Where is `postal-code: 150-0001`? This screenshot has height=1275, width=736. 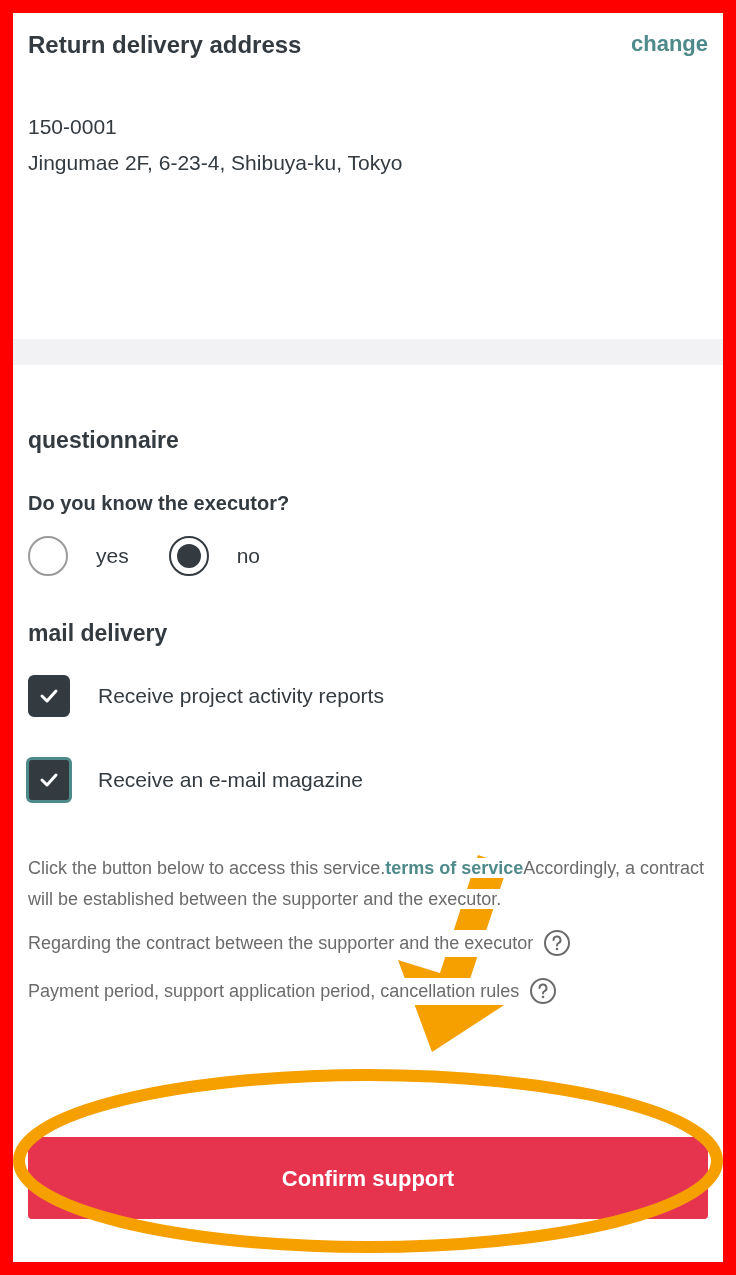 postal-code: 150-0001 is located at coordinates (73, 127).